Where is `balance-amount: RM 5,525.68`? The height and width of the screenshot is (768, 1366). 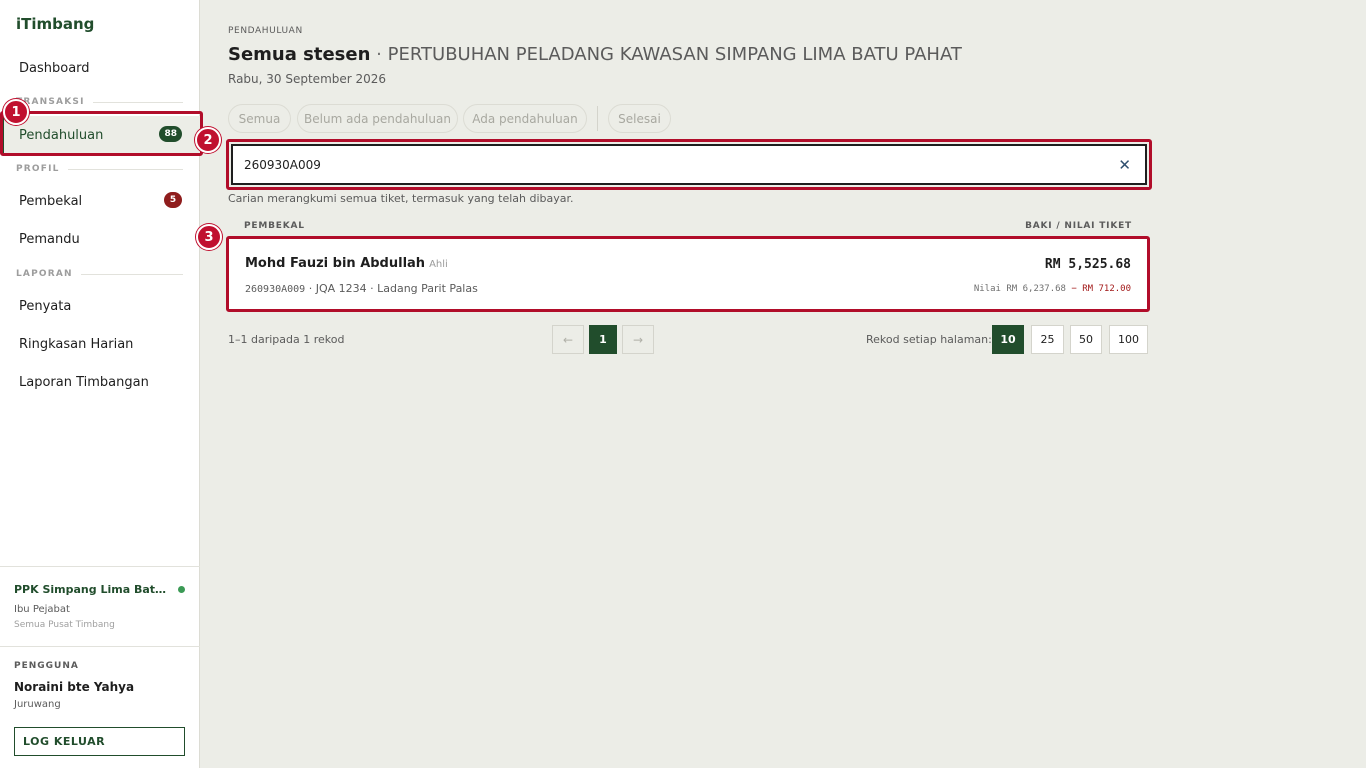 balance-amount: RM 5,525.68 is located at coordinates (1087, 264).